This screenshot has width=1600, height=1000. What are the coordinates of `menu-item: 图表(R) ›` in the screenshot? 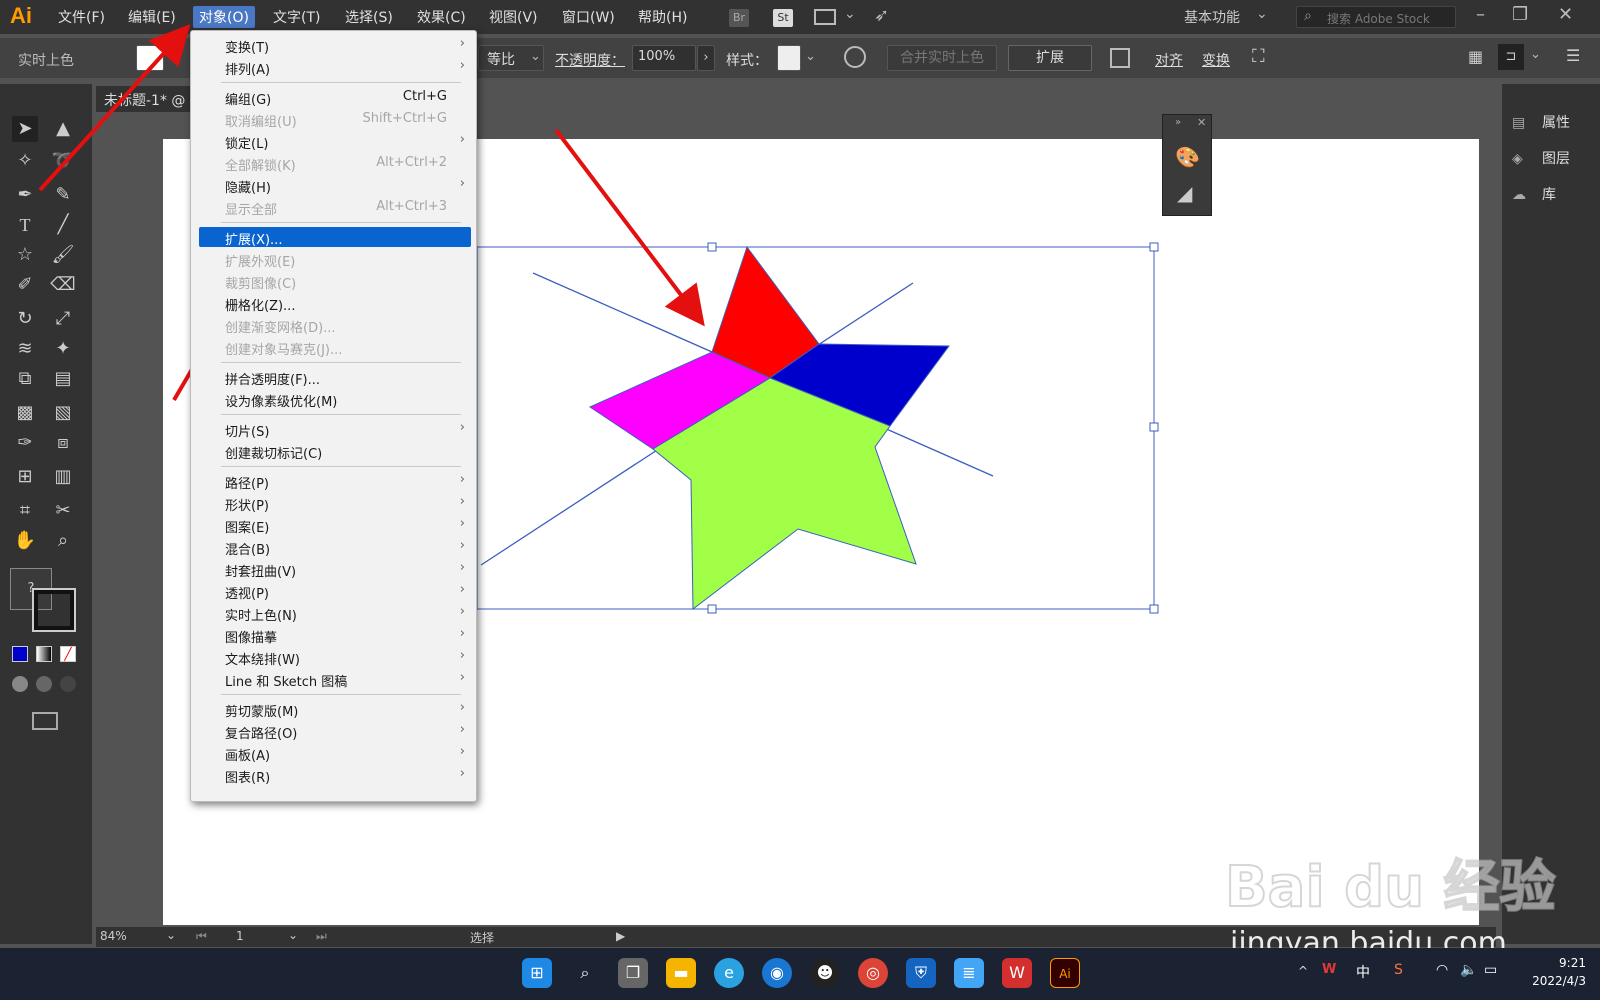 It's located at (335, 775).